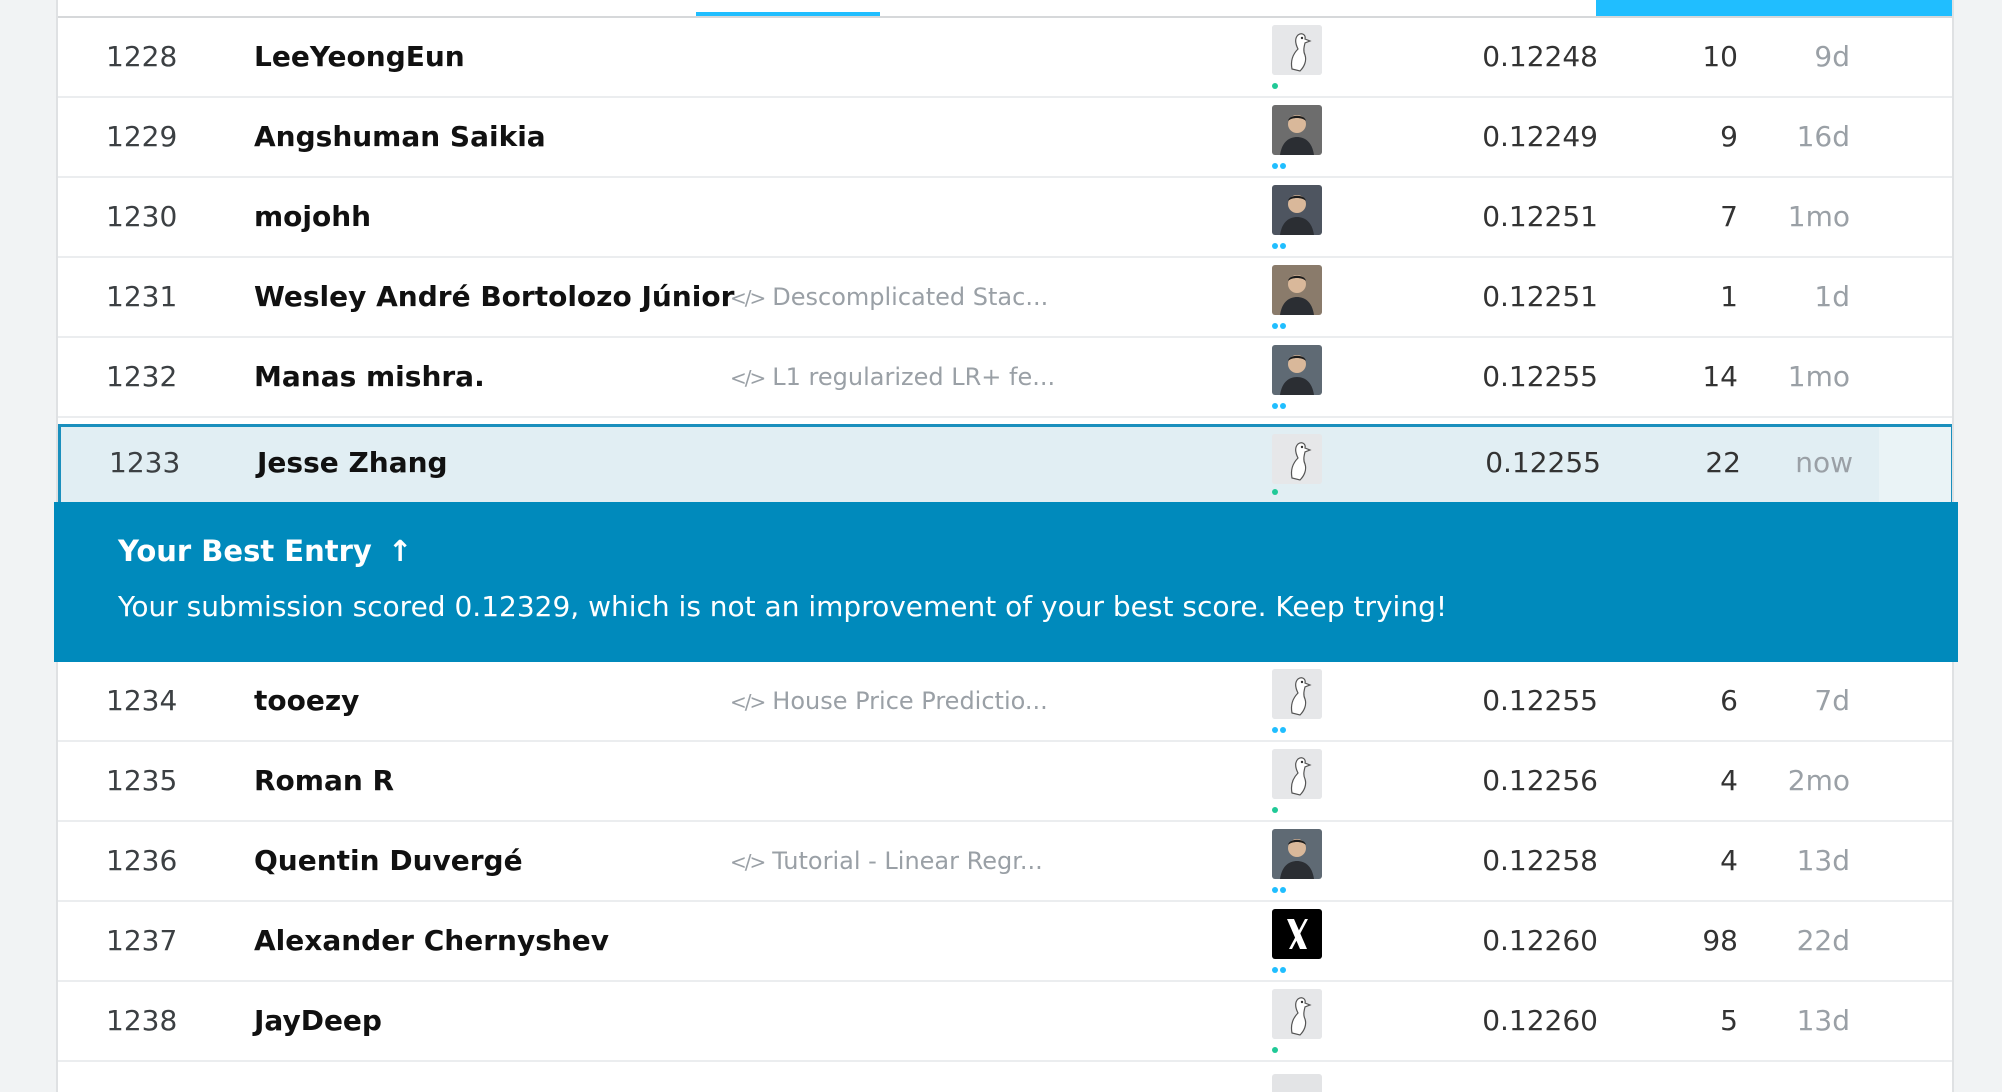 The height and width of the screenshot is (1092, 2002). I want to click on entries-cell: 7, so click(1729, 216).